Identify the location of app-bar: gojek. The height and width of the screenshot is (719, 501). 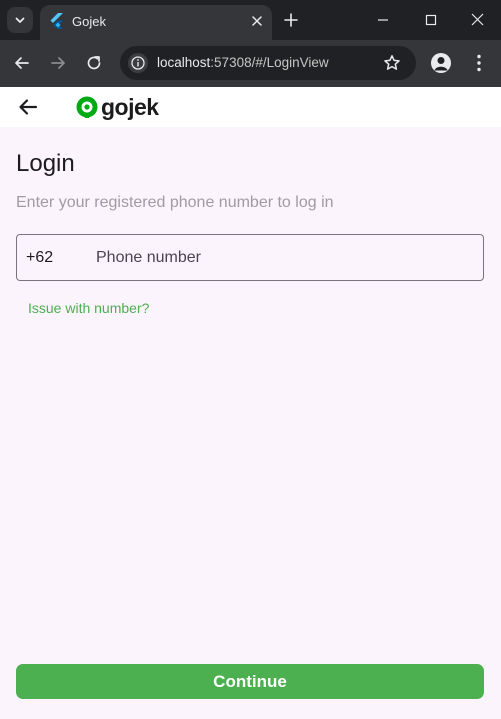
(250, 107).